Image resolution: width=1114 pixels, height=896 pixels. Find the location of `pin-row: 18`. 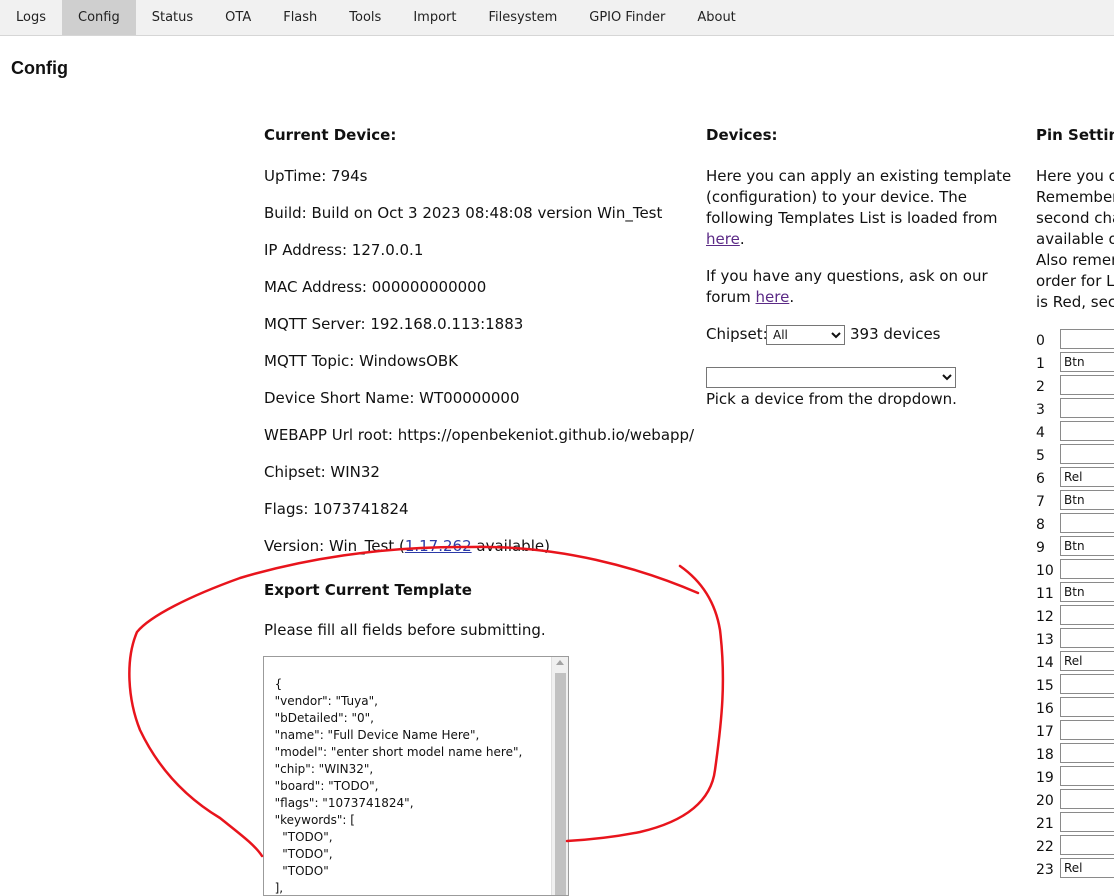

pin-row: 18 is located at coordinates (1075, 753).